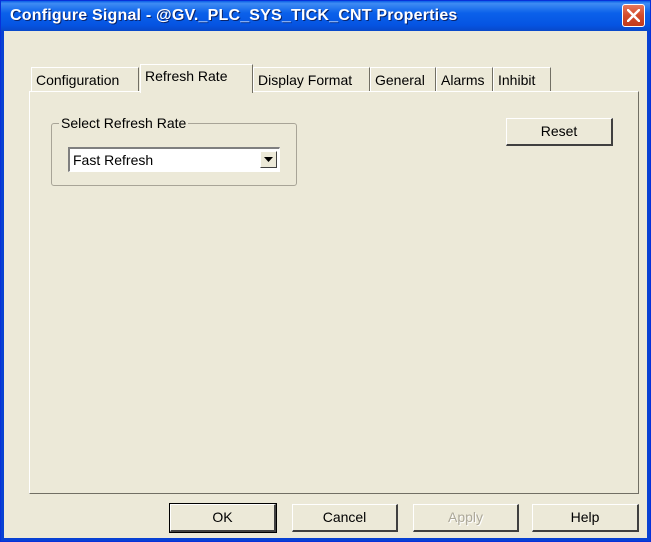 The image size is (651, 542). I want to click on tab-alarms: Alarms, so click(464, 79).